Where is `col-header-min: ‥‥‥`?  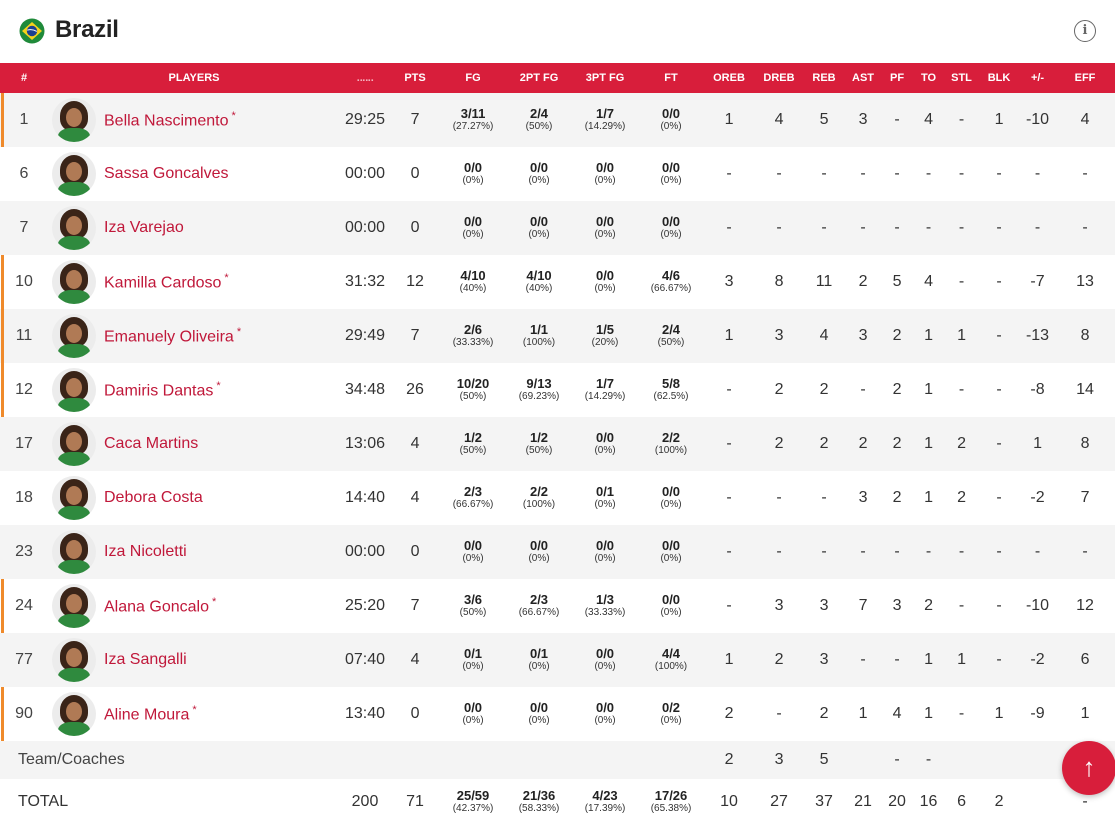 col-header-min: ‥‥‥ is located at coordinates (365, 78).